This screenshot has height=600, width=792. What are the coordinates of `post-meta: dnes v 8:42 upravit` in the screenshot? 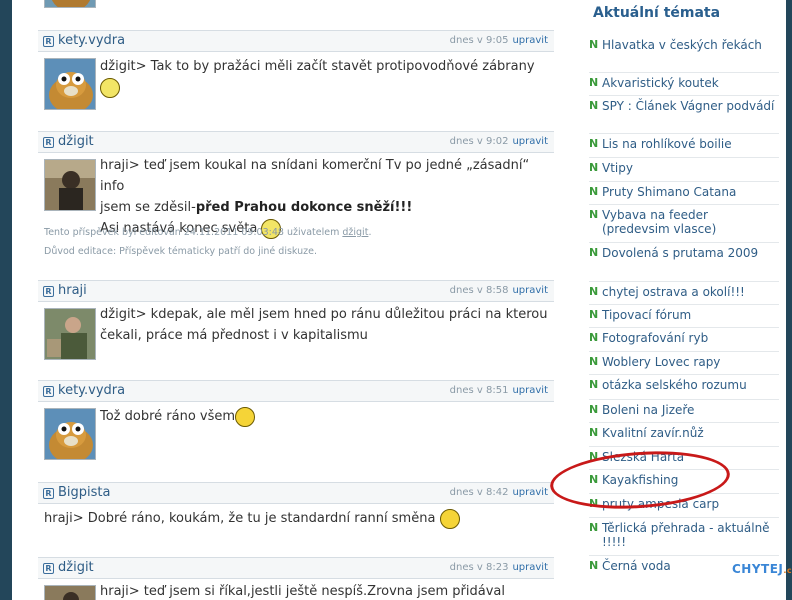 It's located at (499, 492).